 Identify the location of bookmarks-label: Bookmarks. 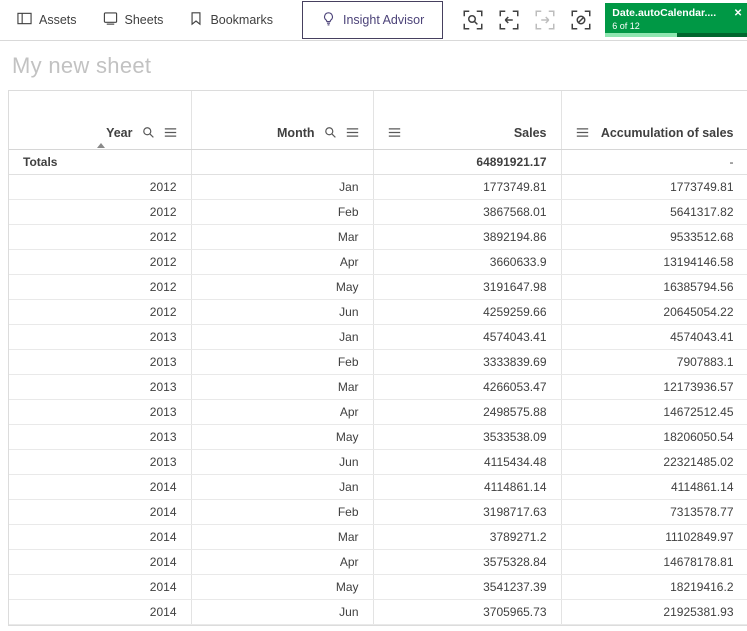
(241, 20).